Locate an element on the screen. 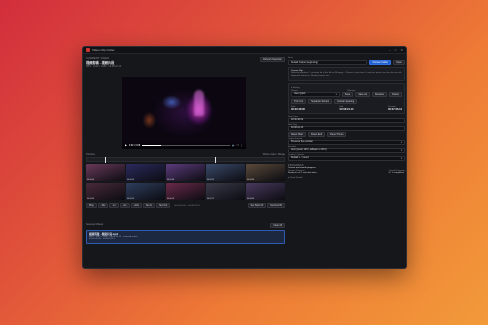  current-progress-value: Ready to cut 1 selected video is located at coordinates (302, 172).